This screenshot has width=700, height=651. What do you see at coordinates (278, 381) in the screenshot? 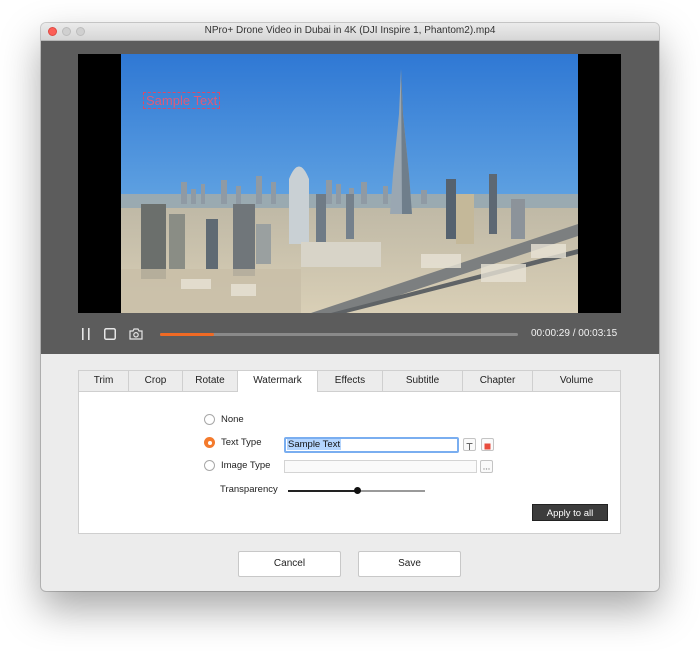
I see `tab-watermark: Watermark` at bounding box center [278, 381].